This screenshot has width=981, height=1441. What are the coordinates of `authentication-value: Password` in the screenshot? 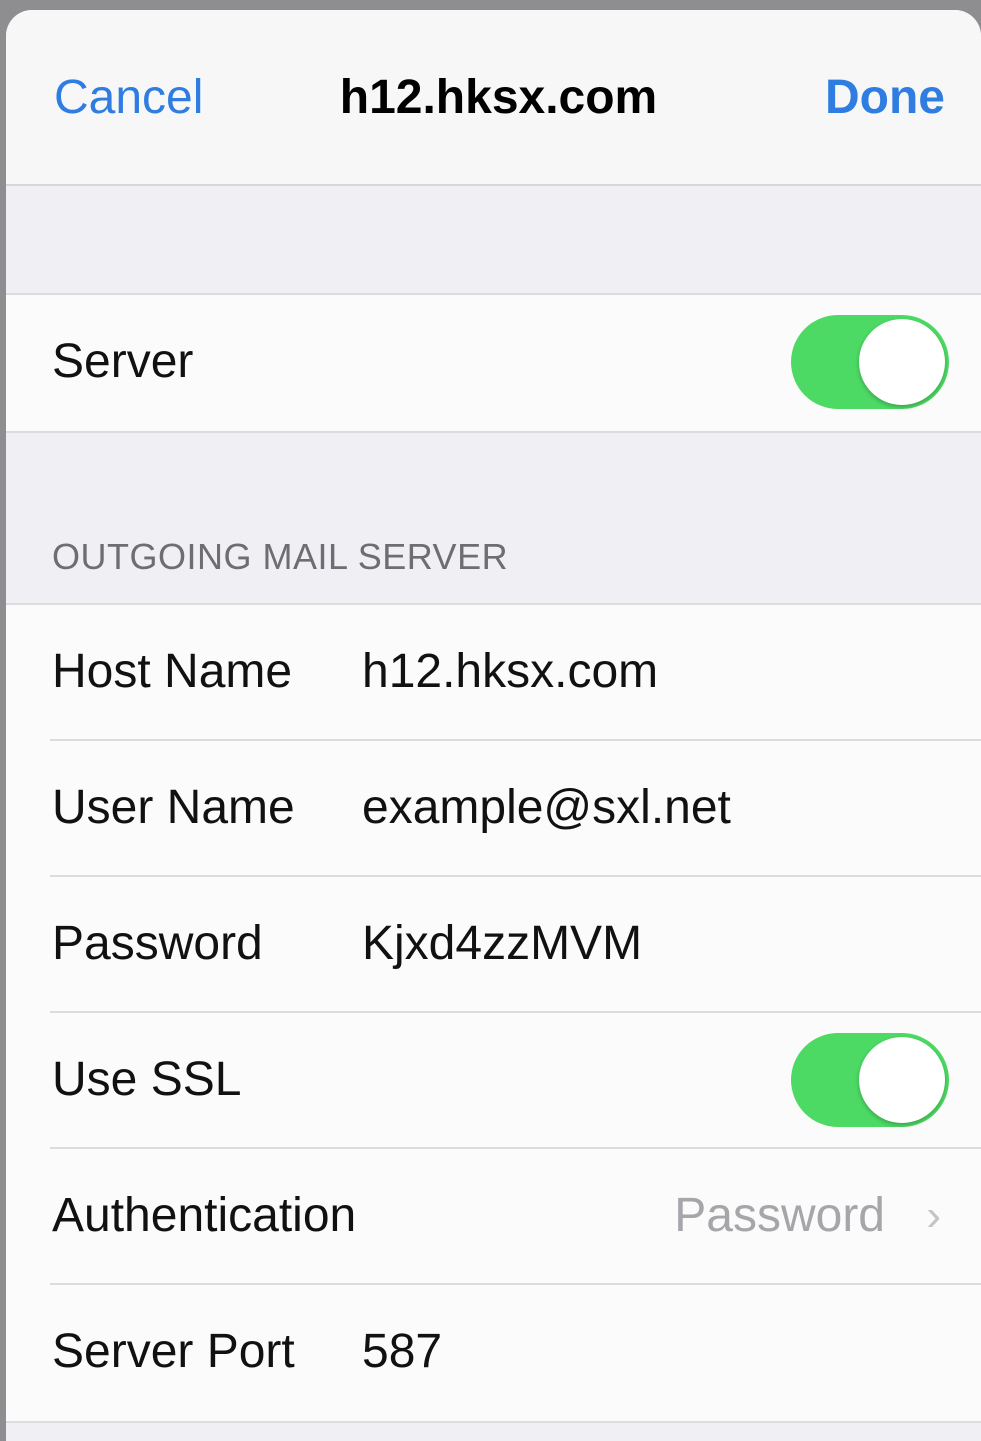 It's located at (779, 1215).